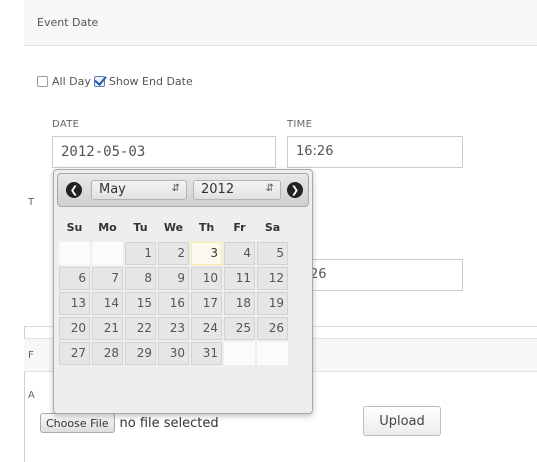  I want to click on calendar-cell: 21, so click(107, 328).